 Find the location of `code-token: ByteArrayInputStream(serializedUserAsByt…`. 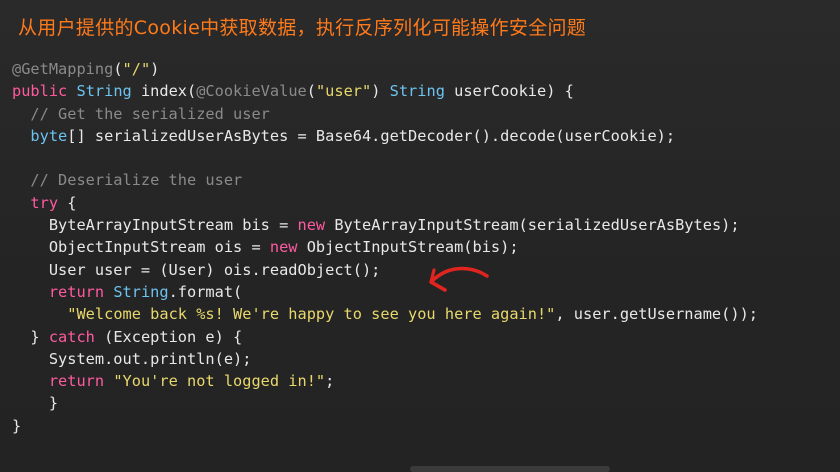

code-token: ByteArrayInputStream(serializedUserAsByt… is located at coordinates (532, 225).